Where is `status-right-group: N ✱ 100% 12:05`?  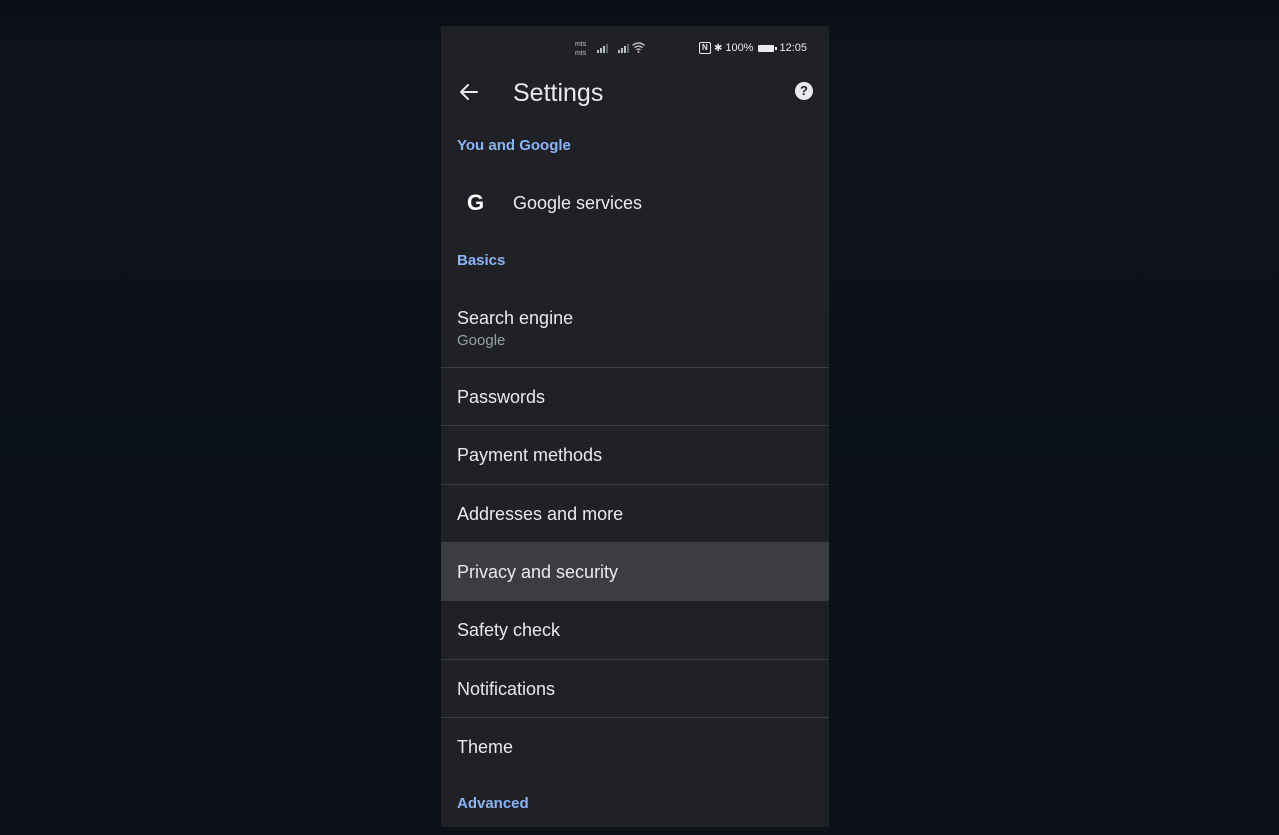
status-right-group: N ✱ 100% 12:05 is located at coordinates (752, 48).